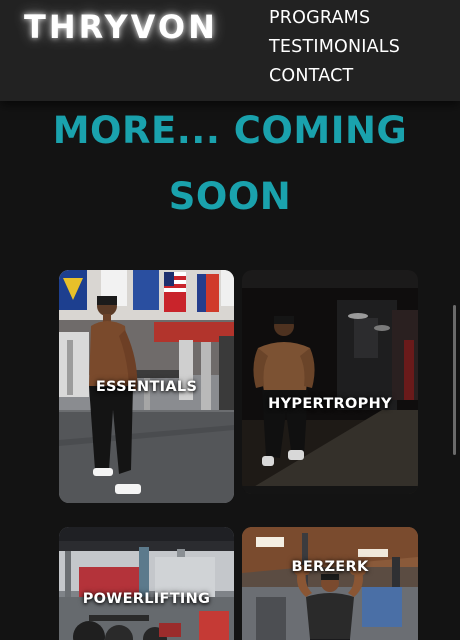 This screenshot has height=640, width=460. Describe the element at coordinates (330, 404) in the screenshot. I see `card-label-hypertrophy: HYPERTROPHY` at that location.